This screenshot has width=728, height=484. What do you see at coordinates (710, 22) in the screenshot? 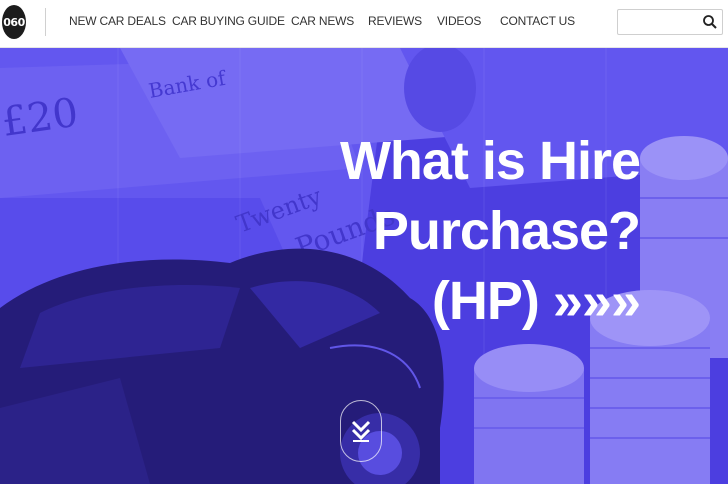
I see `search-icon` at bounding box center [710, 22].